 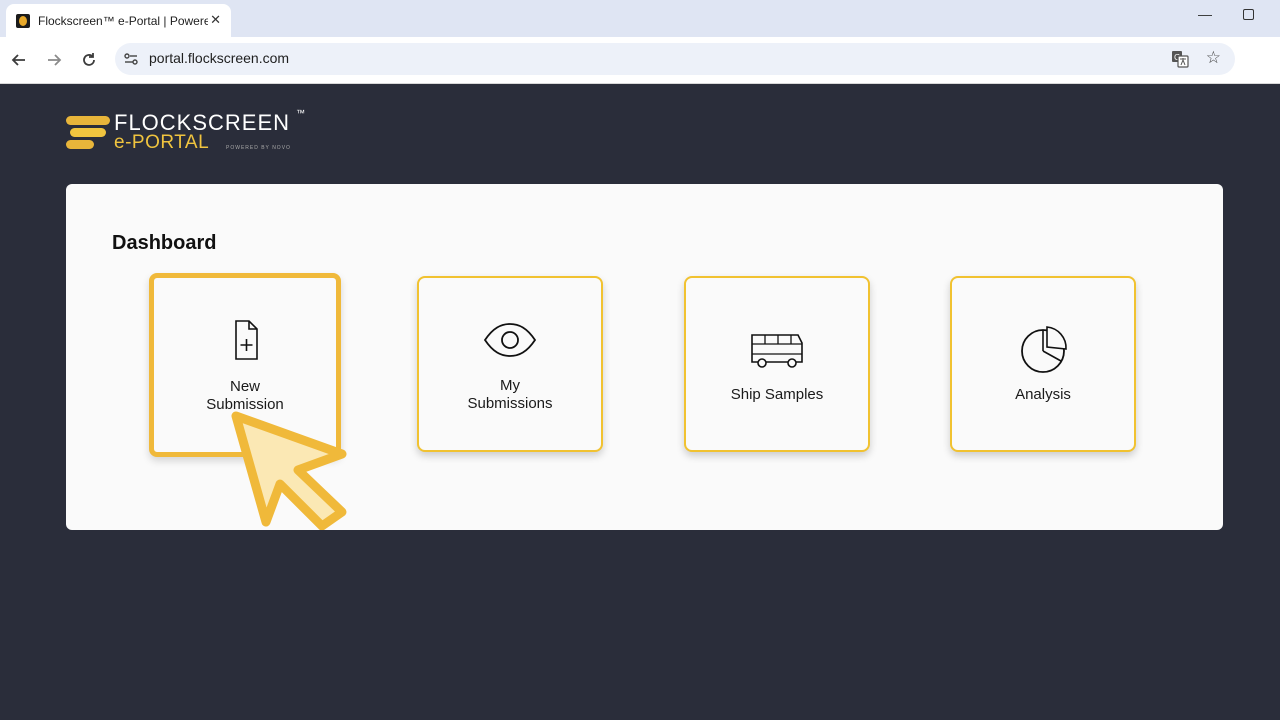 What do you see at coordinates (510, 364) in the screenshot?
I see `my-submissions-card: My Submissions` at bounding box center [510, 364].